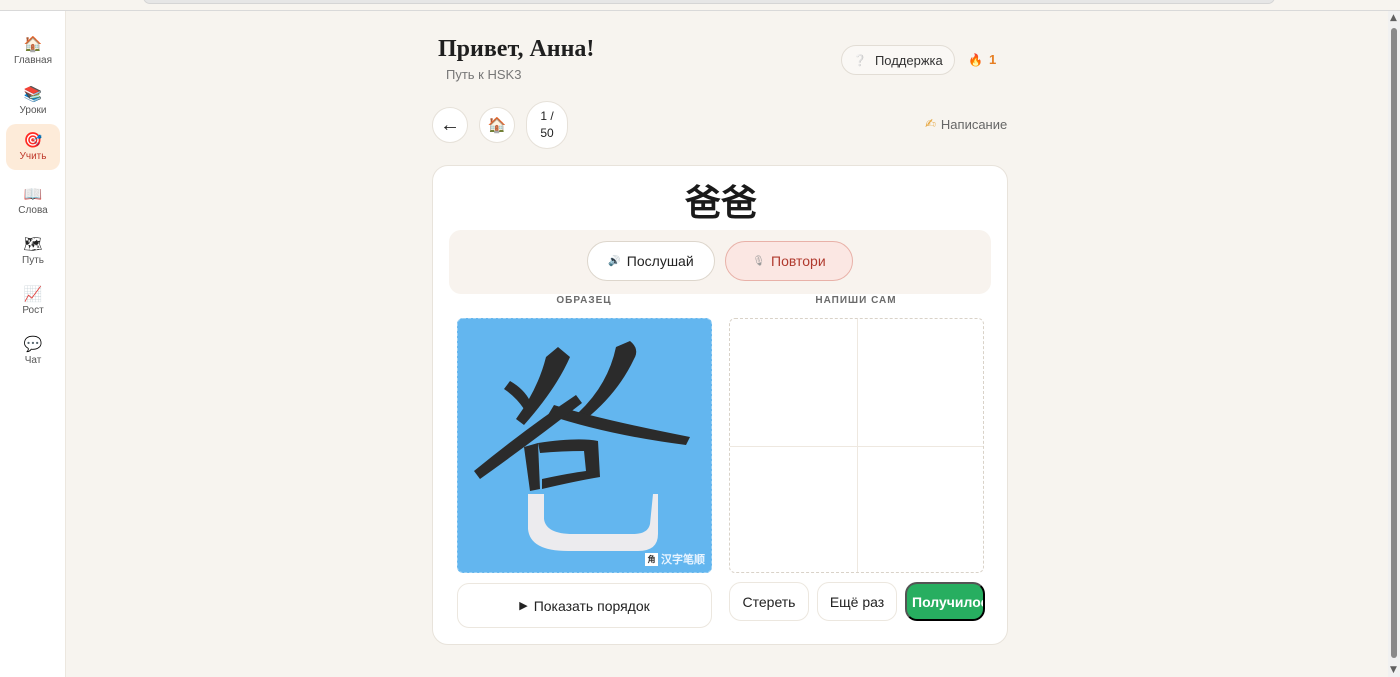 The height and width of the screenshot is (677, 1400). Describe the element at coordinates (33, 110) in the screenshot. I see `sidebar-item-label: Уроки` at that location.